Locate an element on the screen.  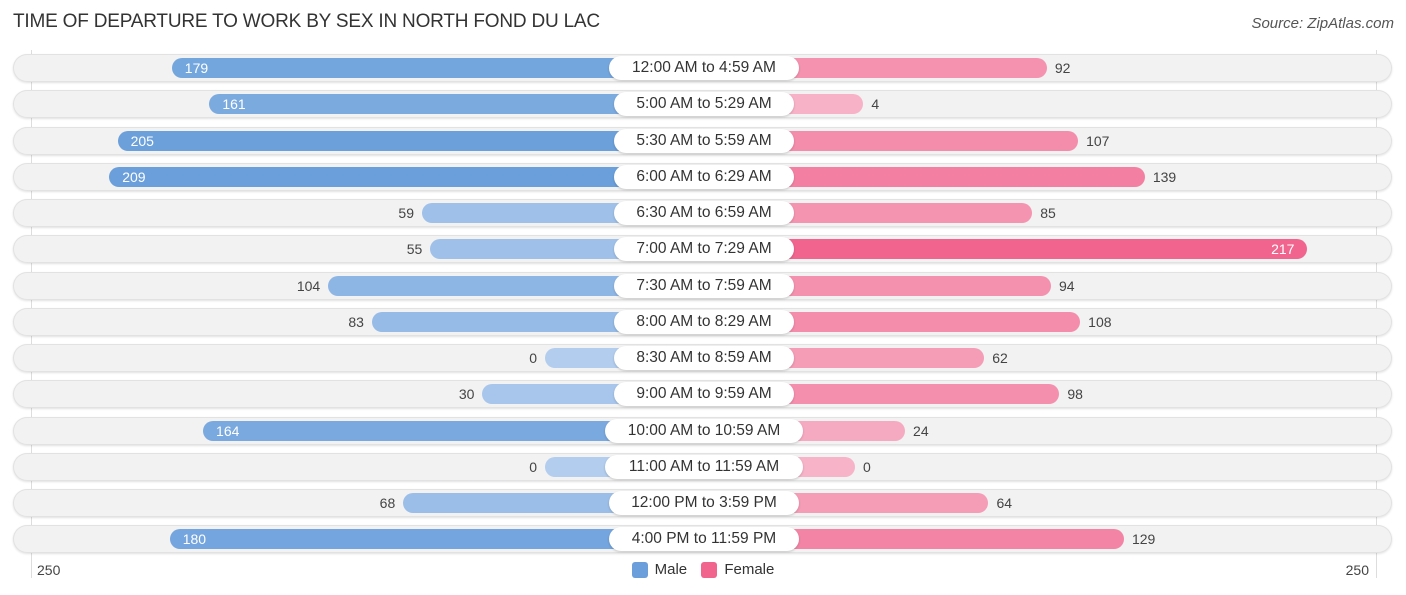
category-label: 7:30 AM to 7:59 AM is located at coordinates (704, 285).